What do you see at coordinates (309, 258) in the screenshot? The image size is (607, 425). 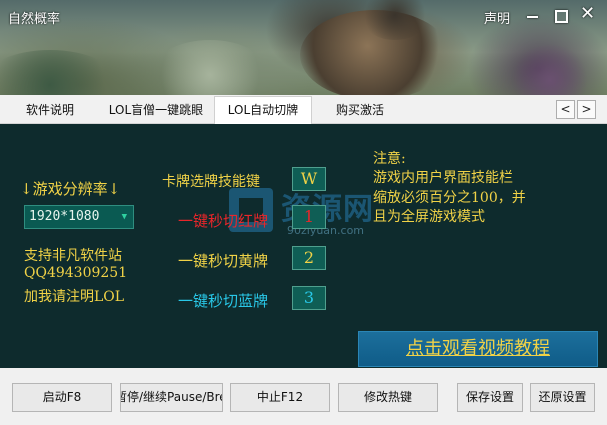 I see `yellow-card-key-field: 2` at bounding box center [309, 258].